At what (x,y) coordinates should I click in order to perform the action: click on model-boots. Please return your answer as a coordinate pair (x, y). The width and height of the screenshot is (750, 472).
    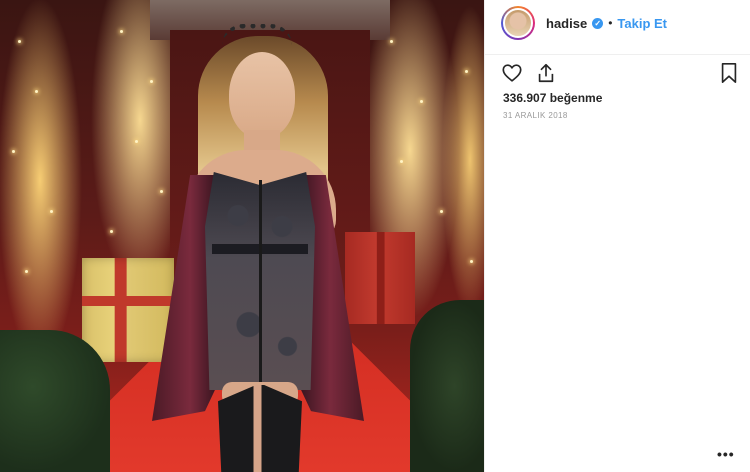
    Looking at the image, I should click on (260, 428).